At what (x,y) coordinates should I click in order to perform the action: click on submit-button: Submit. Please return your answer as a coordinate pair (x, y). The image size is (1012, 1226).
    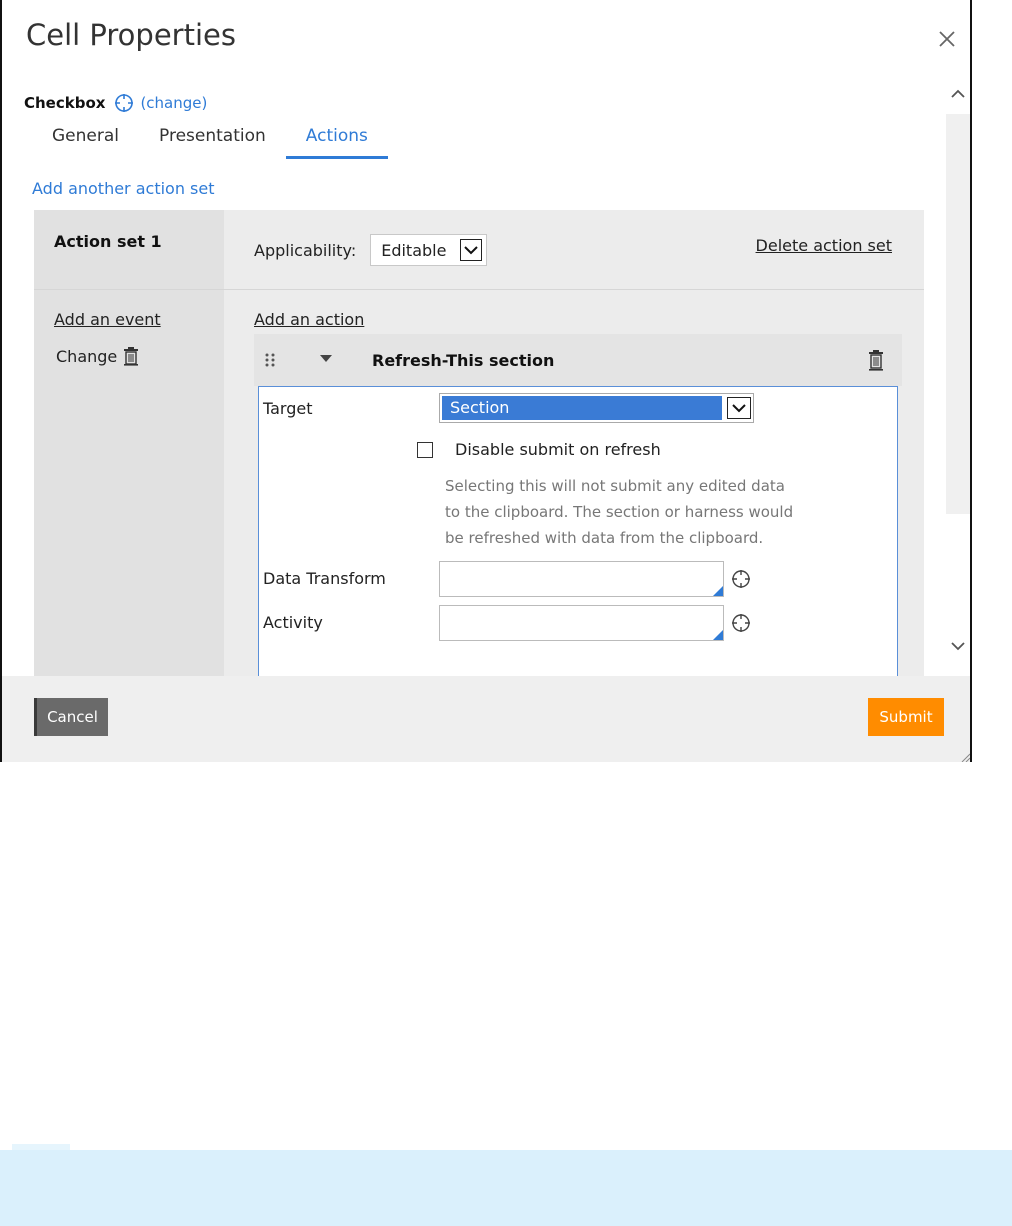
    Looking at the image, I should click on (906, 717).